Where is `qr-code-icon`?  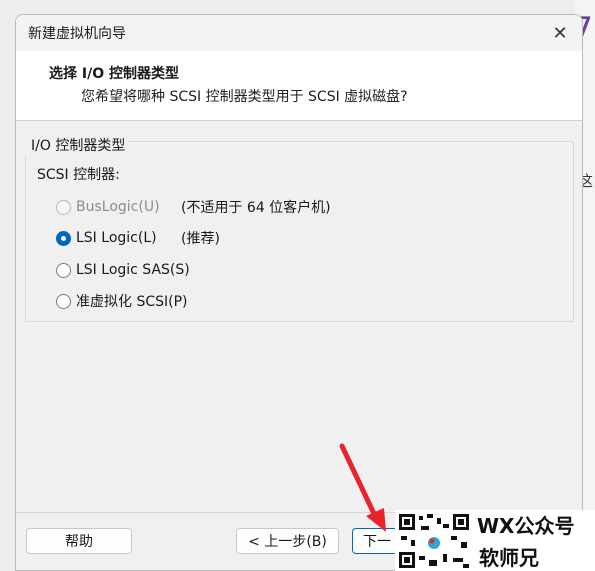
qr-code-icon is located at coordinates (434, 541).